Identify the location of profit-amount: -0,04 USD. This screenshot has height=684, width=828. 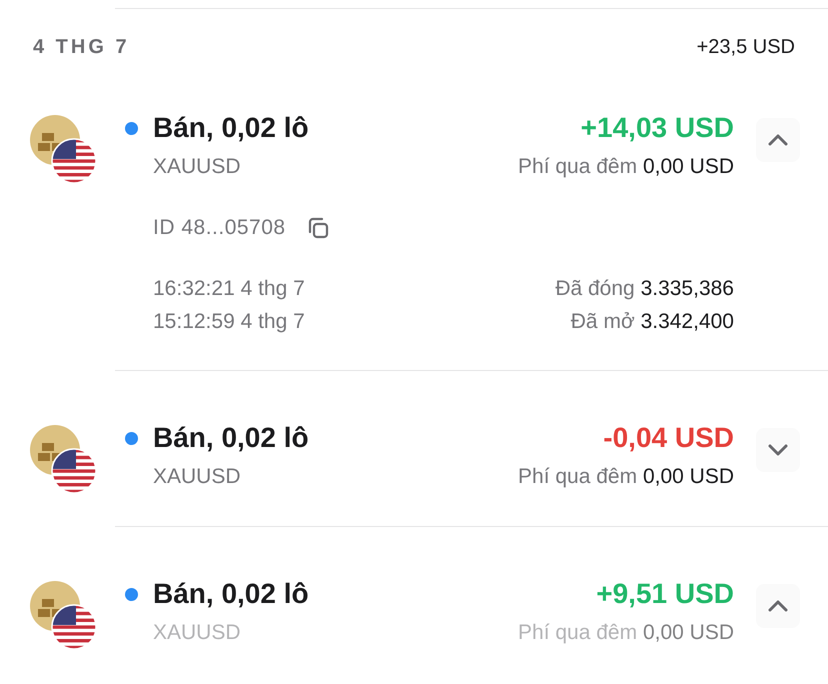
(668, 438).